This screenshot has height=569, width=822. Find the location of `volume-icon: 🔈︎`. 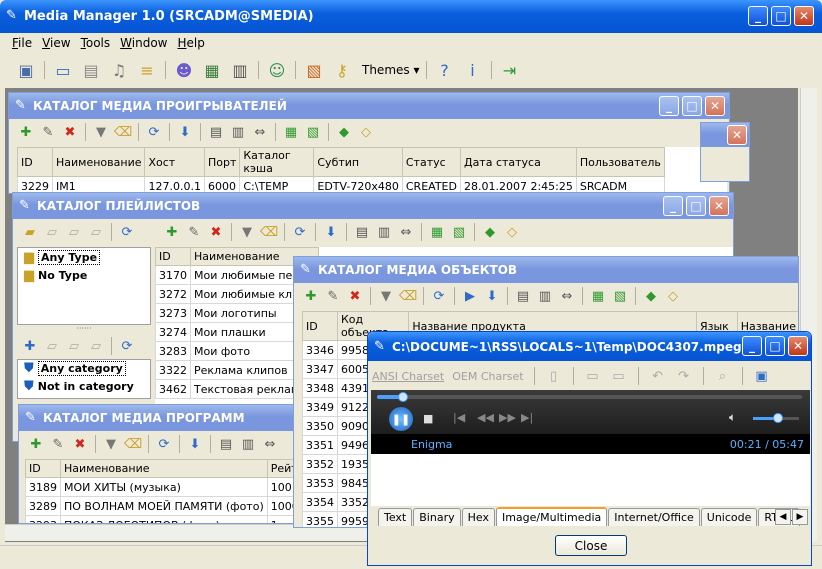

volume-icon: 🔈︎ is located at coordinates (732, 417).